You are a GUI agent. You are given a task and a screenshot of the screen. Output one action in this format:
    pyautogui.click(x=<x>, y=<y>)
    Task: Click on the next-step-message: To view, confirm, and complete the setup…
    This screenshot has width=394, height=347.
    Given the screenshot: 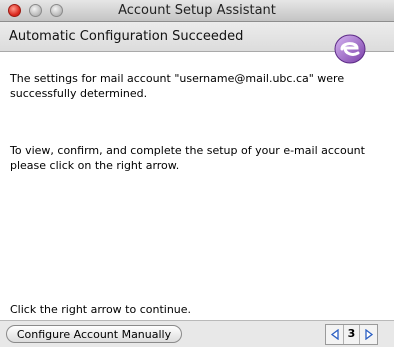 What is the action you would take?
    pyautogui.click(x=187, y=158)
    